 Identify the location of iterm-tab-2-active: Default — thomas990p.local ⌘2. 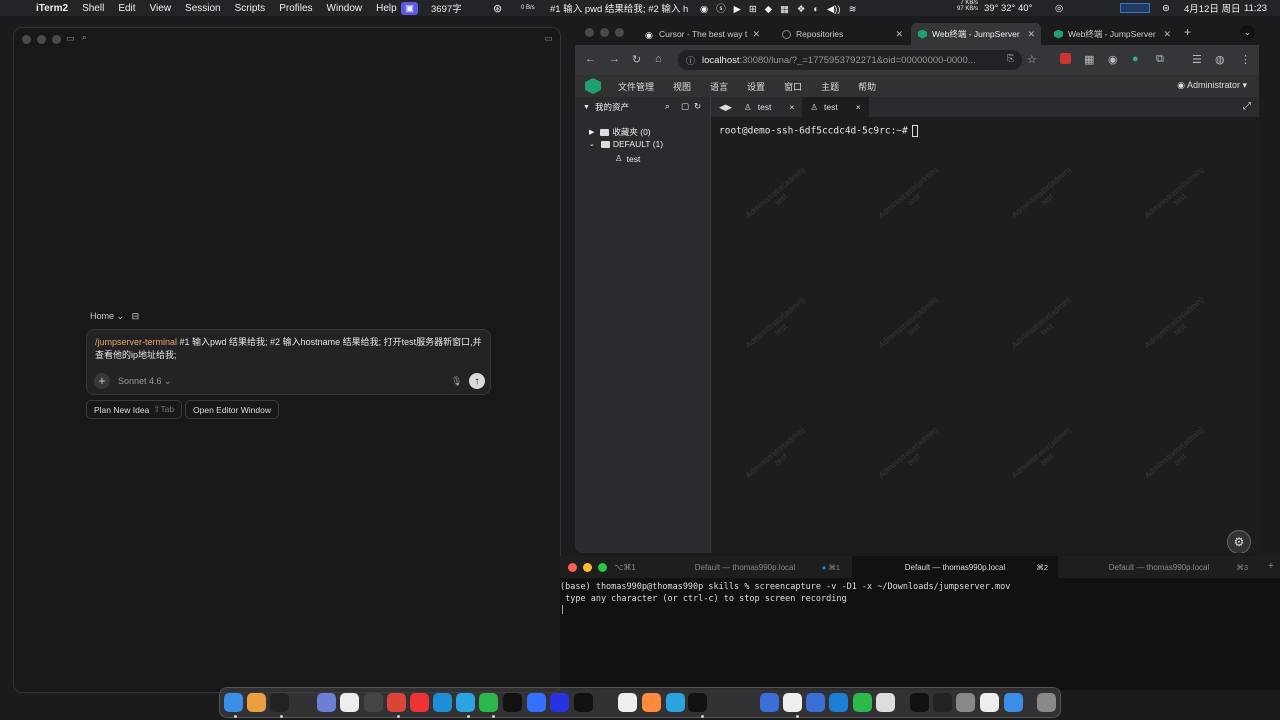
(955, 567).